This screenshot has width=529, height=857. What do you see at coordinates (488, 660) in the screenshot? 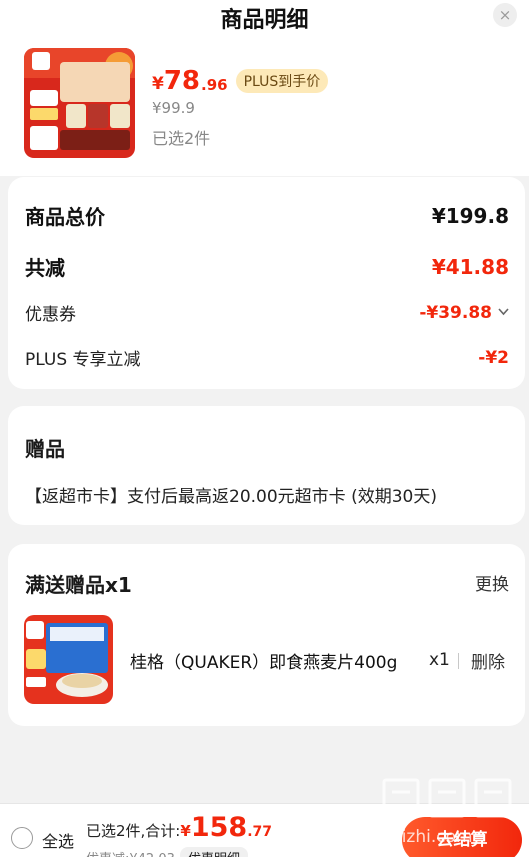
I see `delete-gift-button: 删除` at bounding box center [488, 660].